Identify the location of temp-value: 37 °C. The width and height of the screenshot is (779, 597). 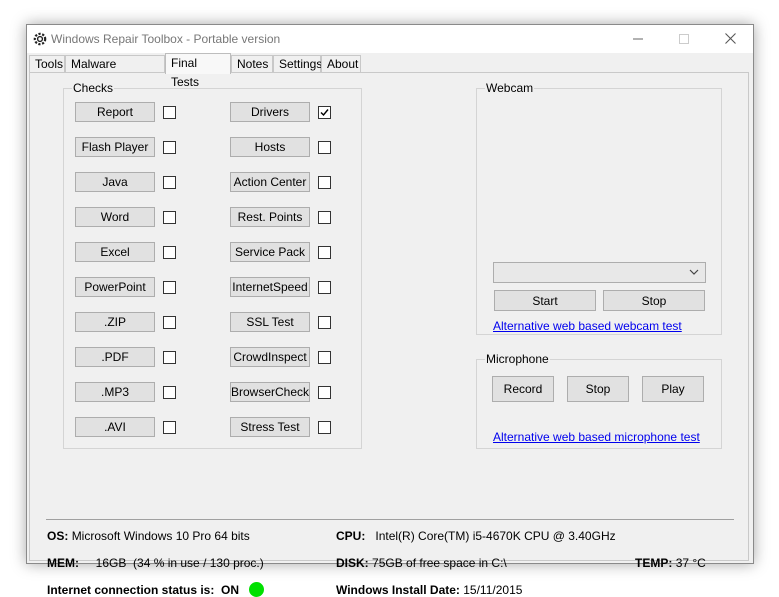
(690, 563).